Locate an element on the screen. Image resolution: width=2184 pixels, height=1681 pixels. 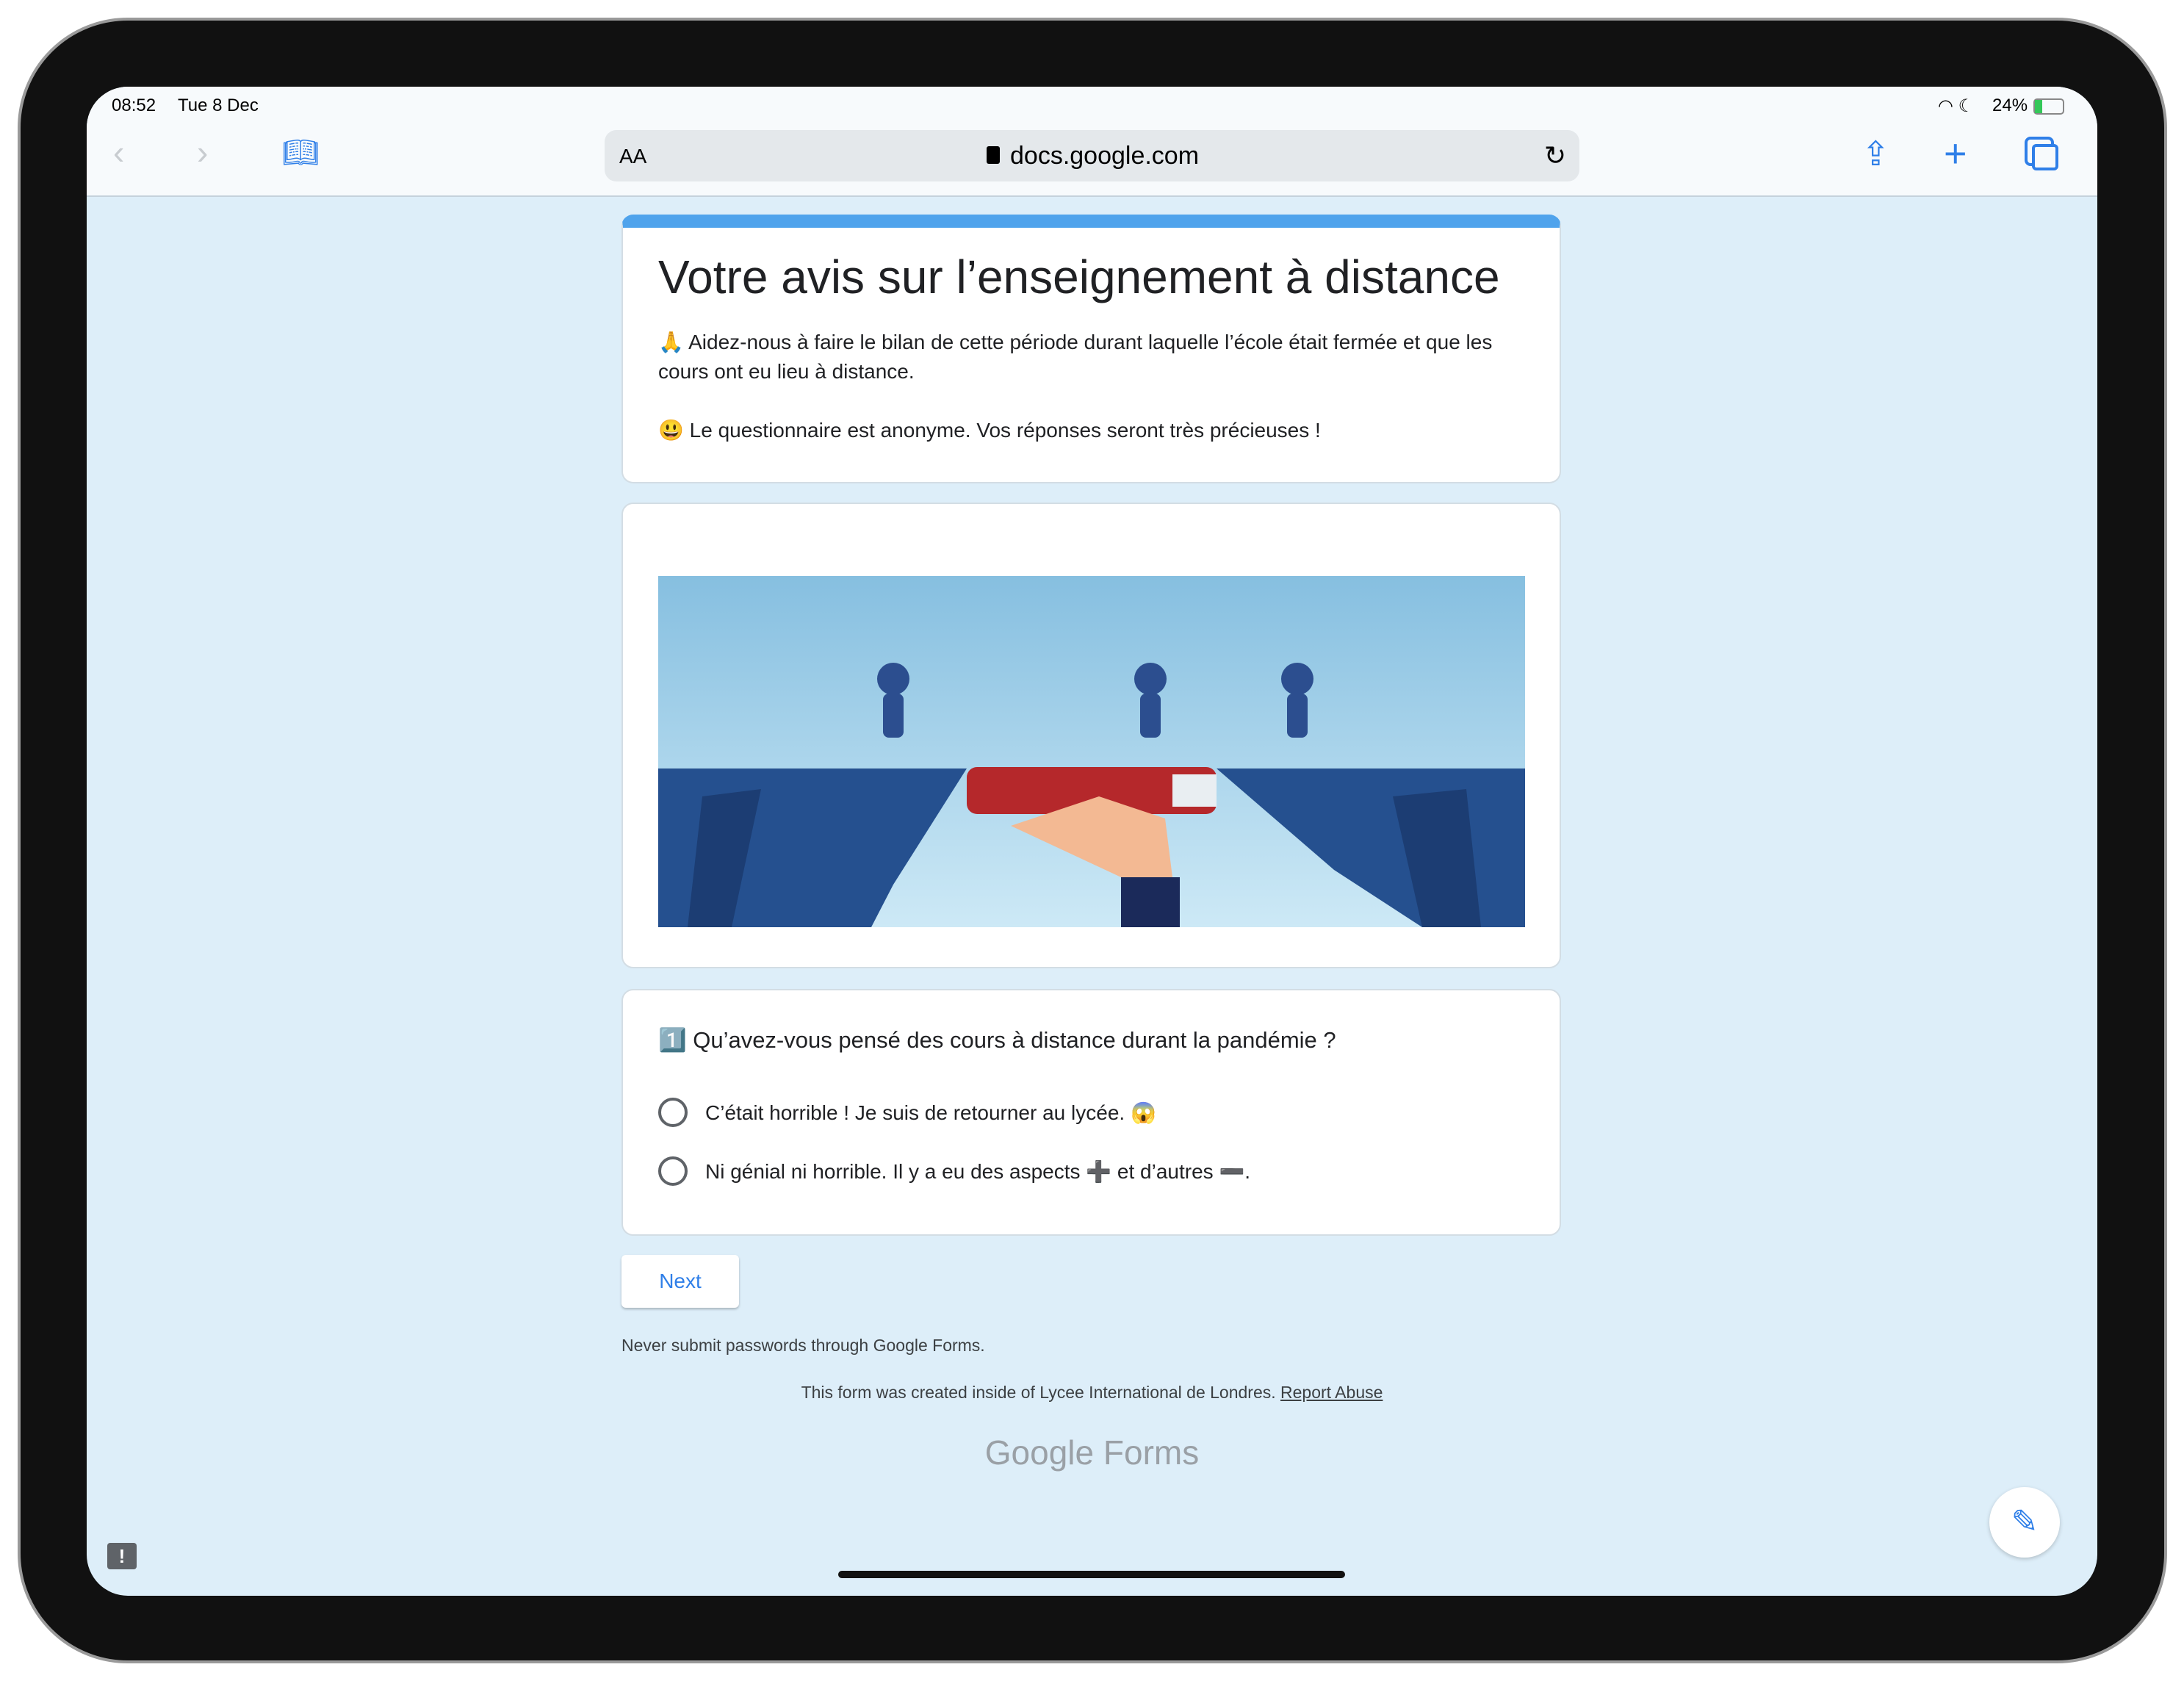
report-abuse-link: Report Abuse is located at coordinates (1331, 1392).